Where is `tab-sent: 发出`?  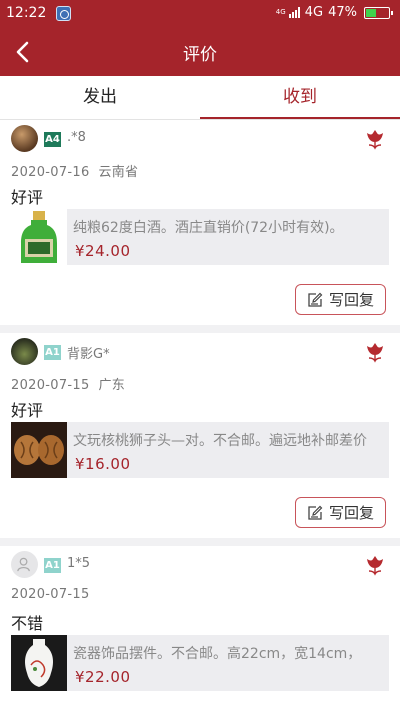
tab-sent: 发出 is located at coordinates (100, 98).